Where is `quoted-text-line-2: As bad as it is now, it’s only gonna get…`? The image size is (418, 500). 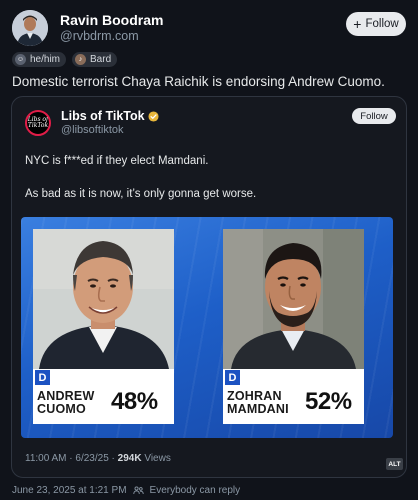
quoted-text-line-2: As bad as it is now, it’s only gonna get… is located at coordinates (141, 194).